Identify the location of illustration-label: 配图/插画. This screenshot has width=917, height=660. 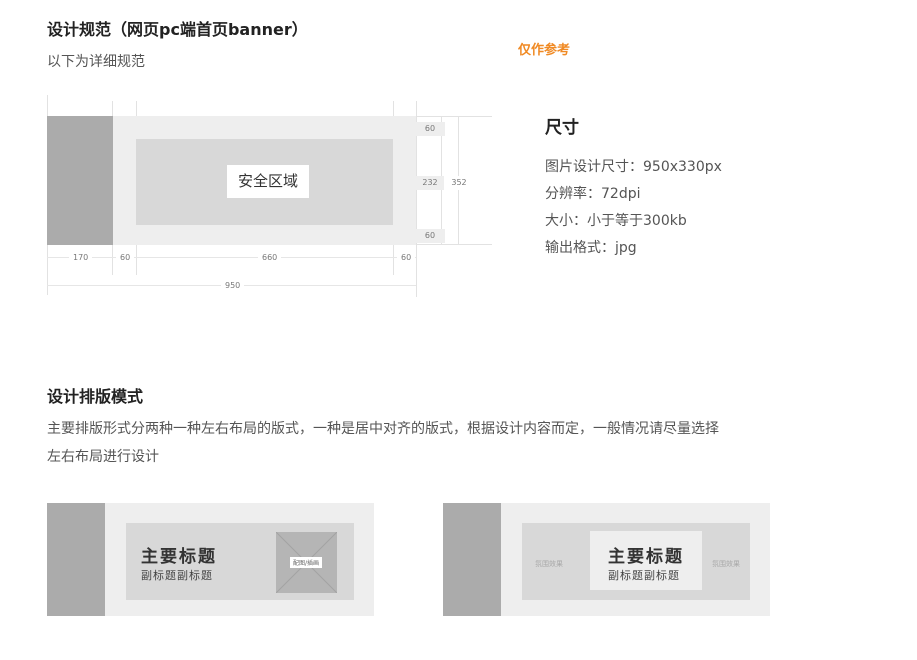
(306, 562).